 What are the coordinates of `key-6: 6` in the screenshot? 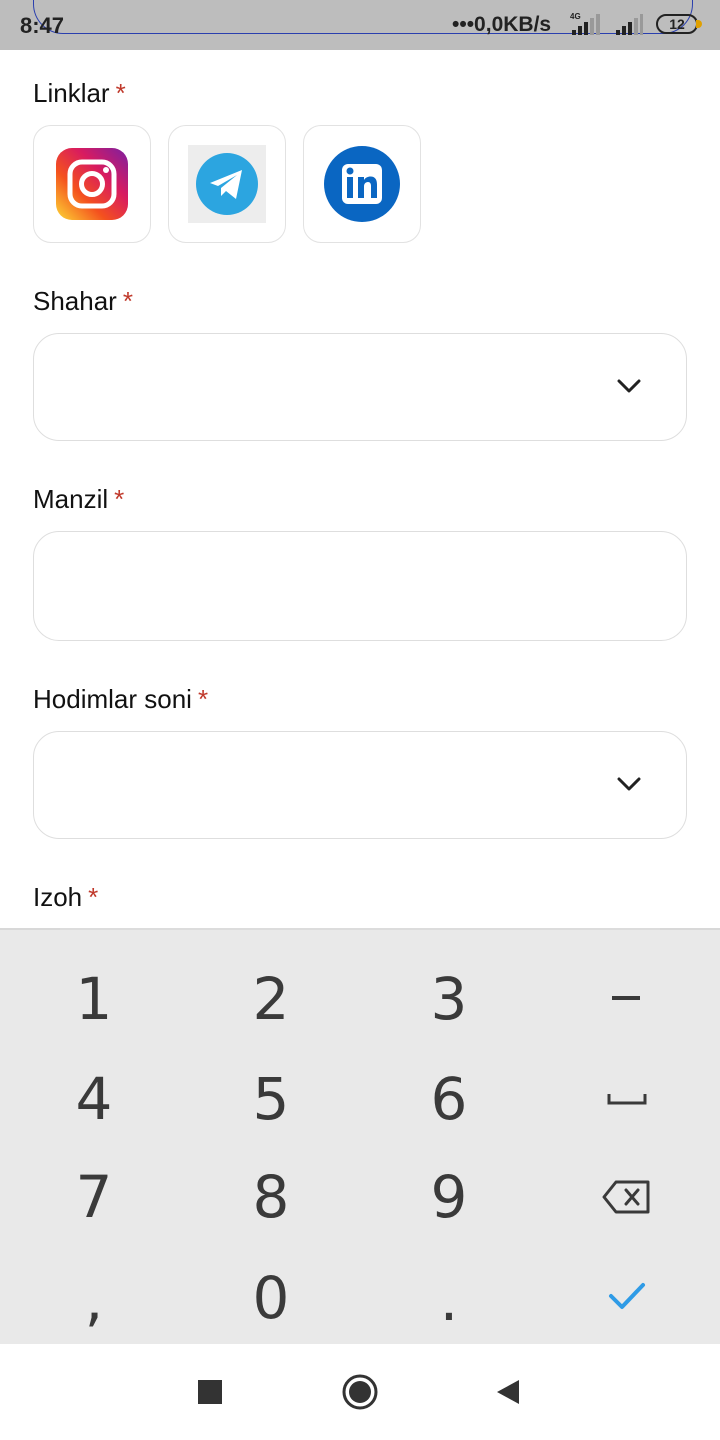 It's located at (449, 1099).